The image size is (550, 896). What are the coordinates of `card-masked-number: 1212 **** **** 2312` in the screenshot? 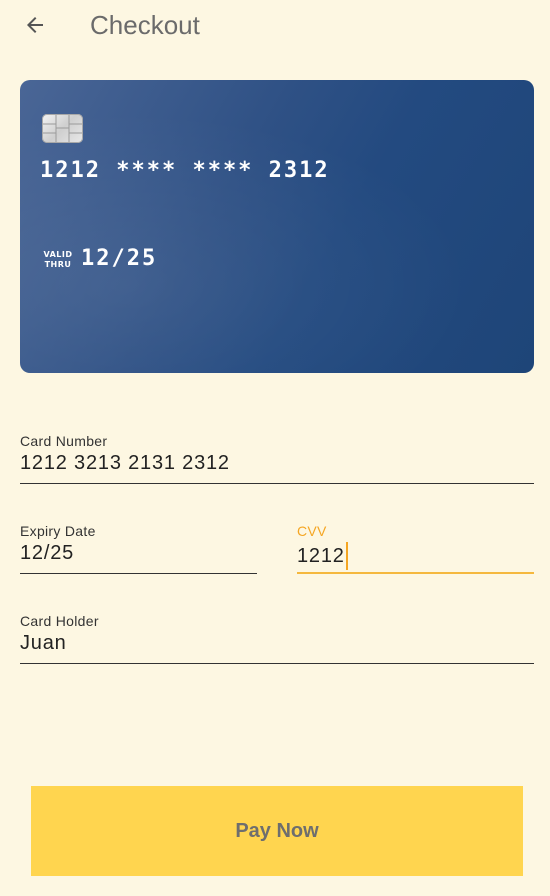 It's located at (185, 170).